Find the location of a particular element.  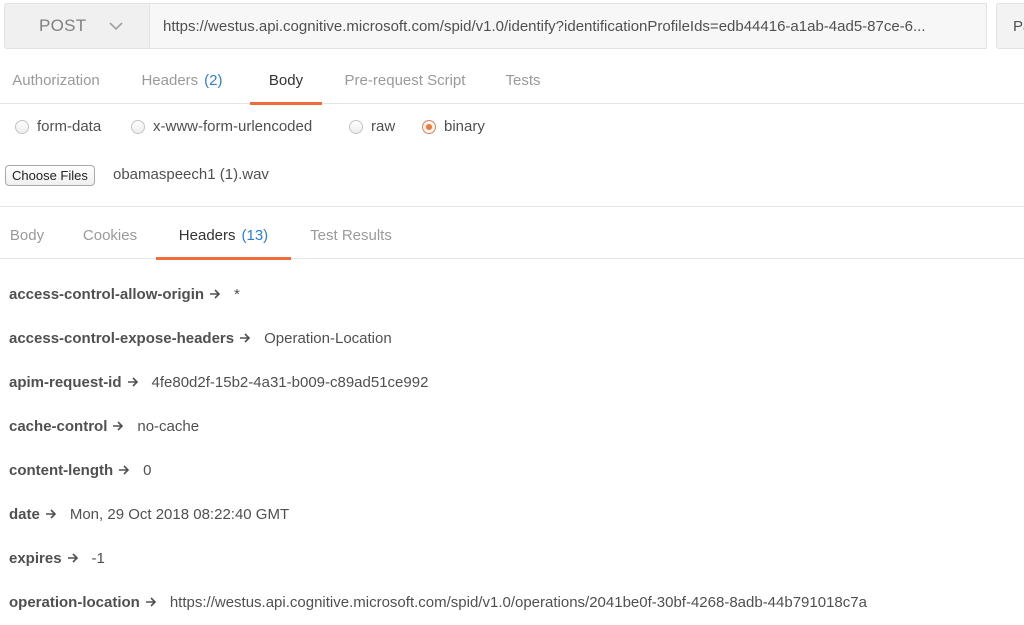

method-dropdown: POST is located at coordinates (76, 26).